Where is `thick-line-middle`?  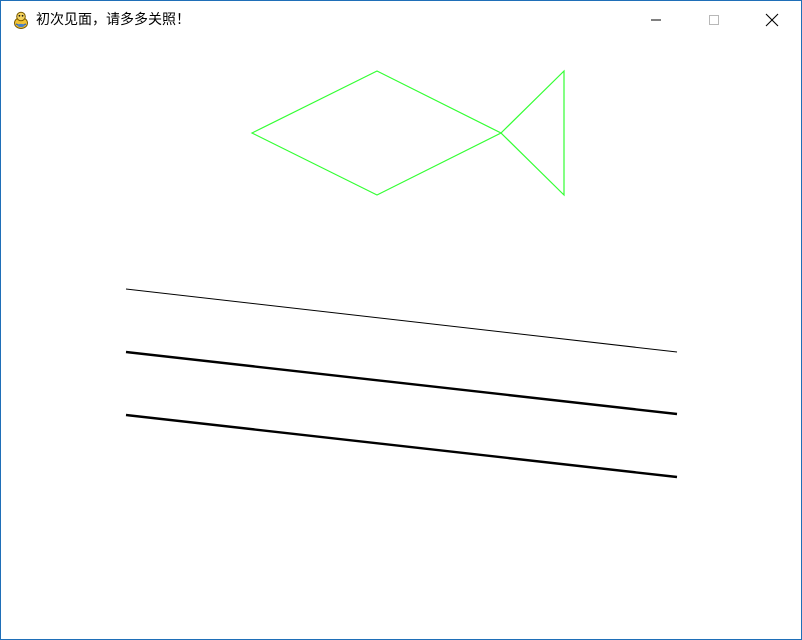
thick-line-middle is located at coordinates (401, 383).